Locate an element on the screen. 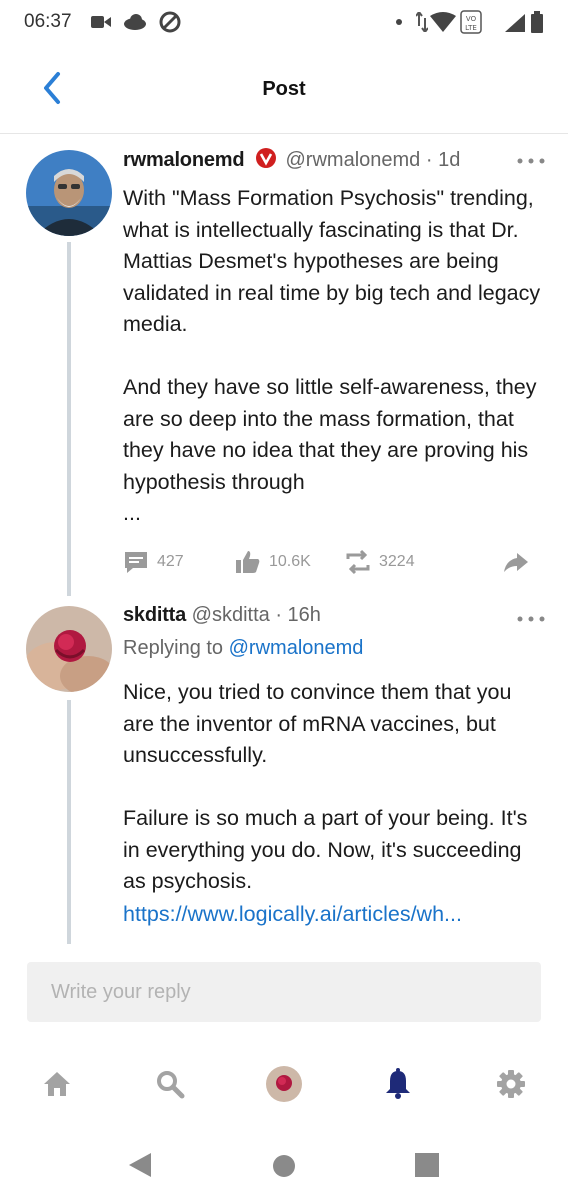 The width and height of the screenshot is (568, 1200). verified-badge-icon is located at coordinates (265, 158).